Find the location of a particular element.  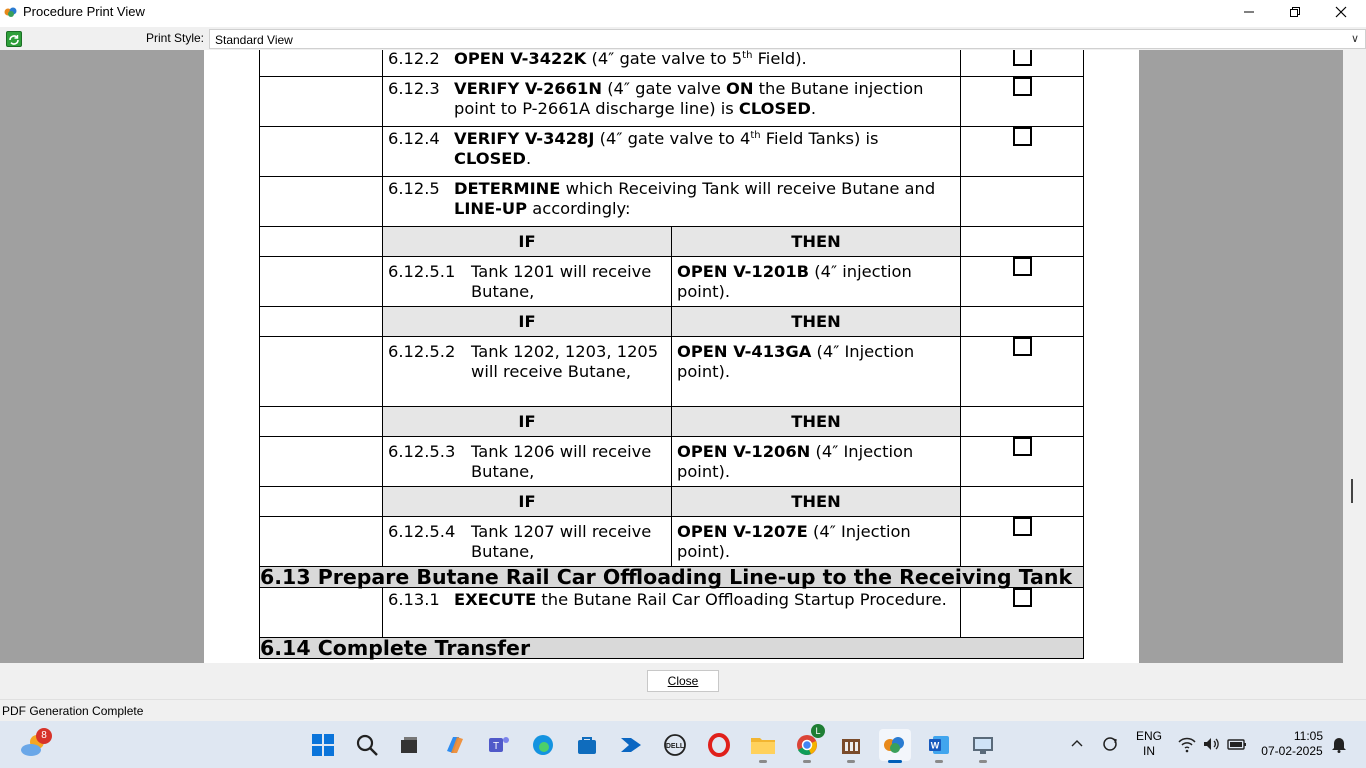

taskbar-task-view is located at coordinates (409, 745).